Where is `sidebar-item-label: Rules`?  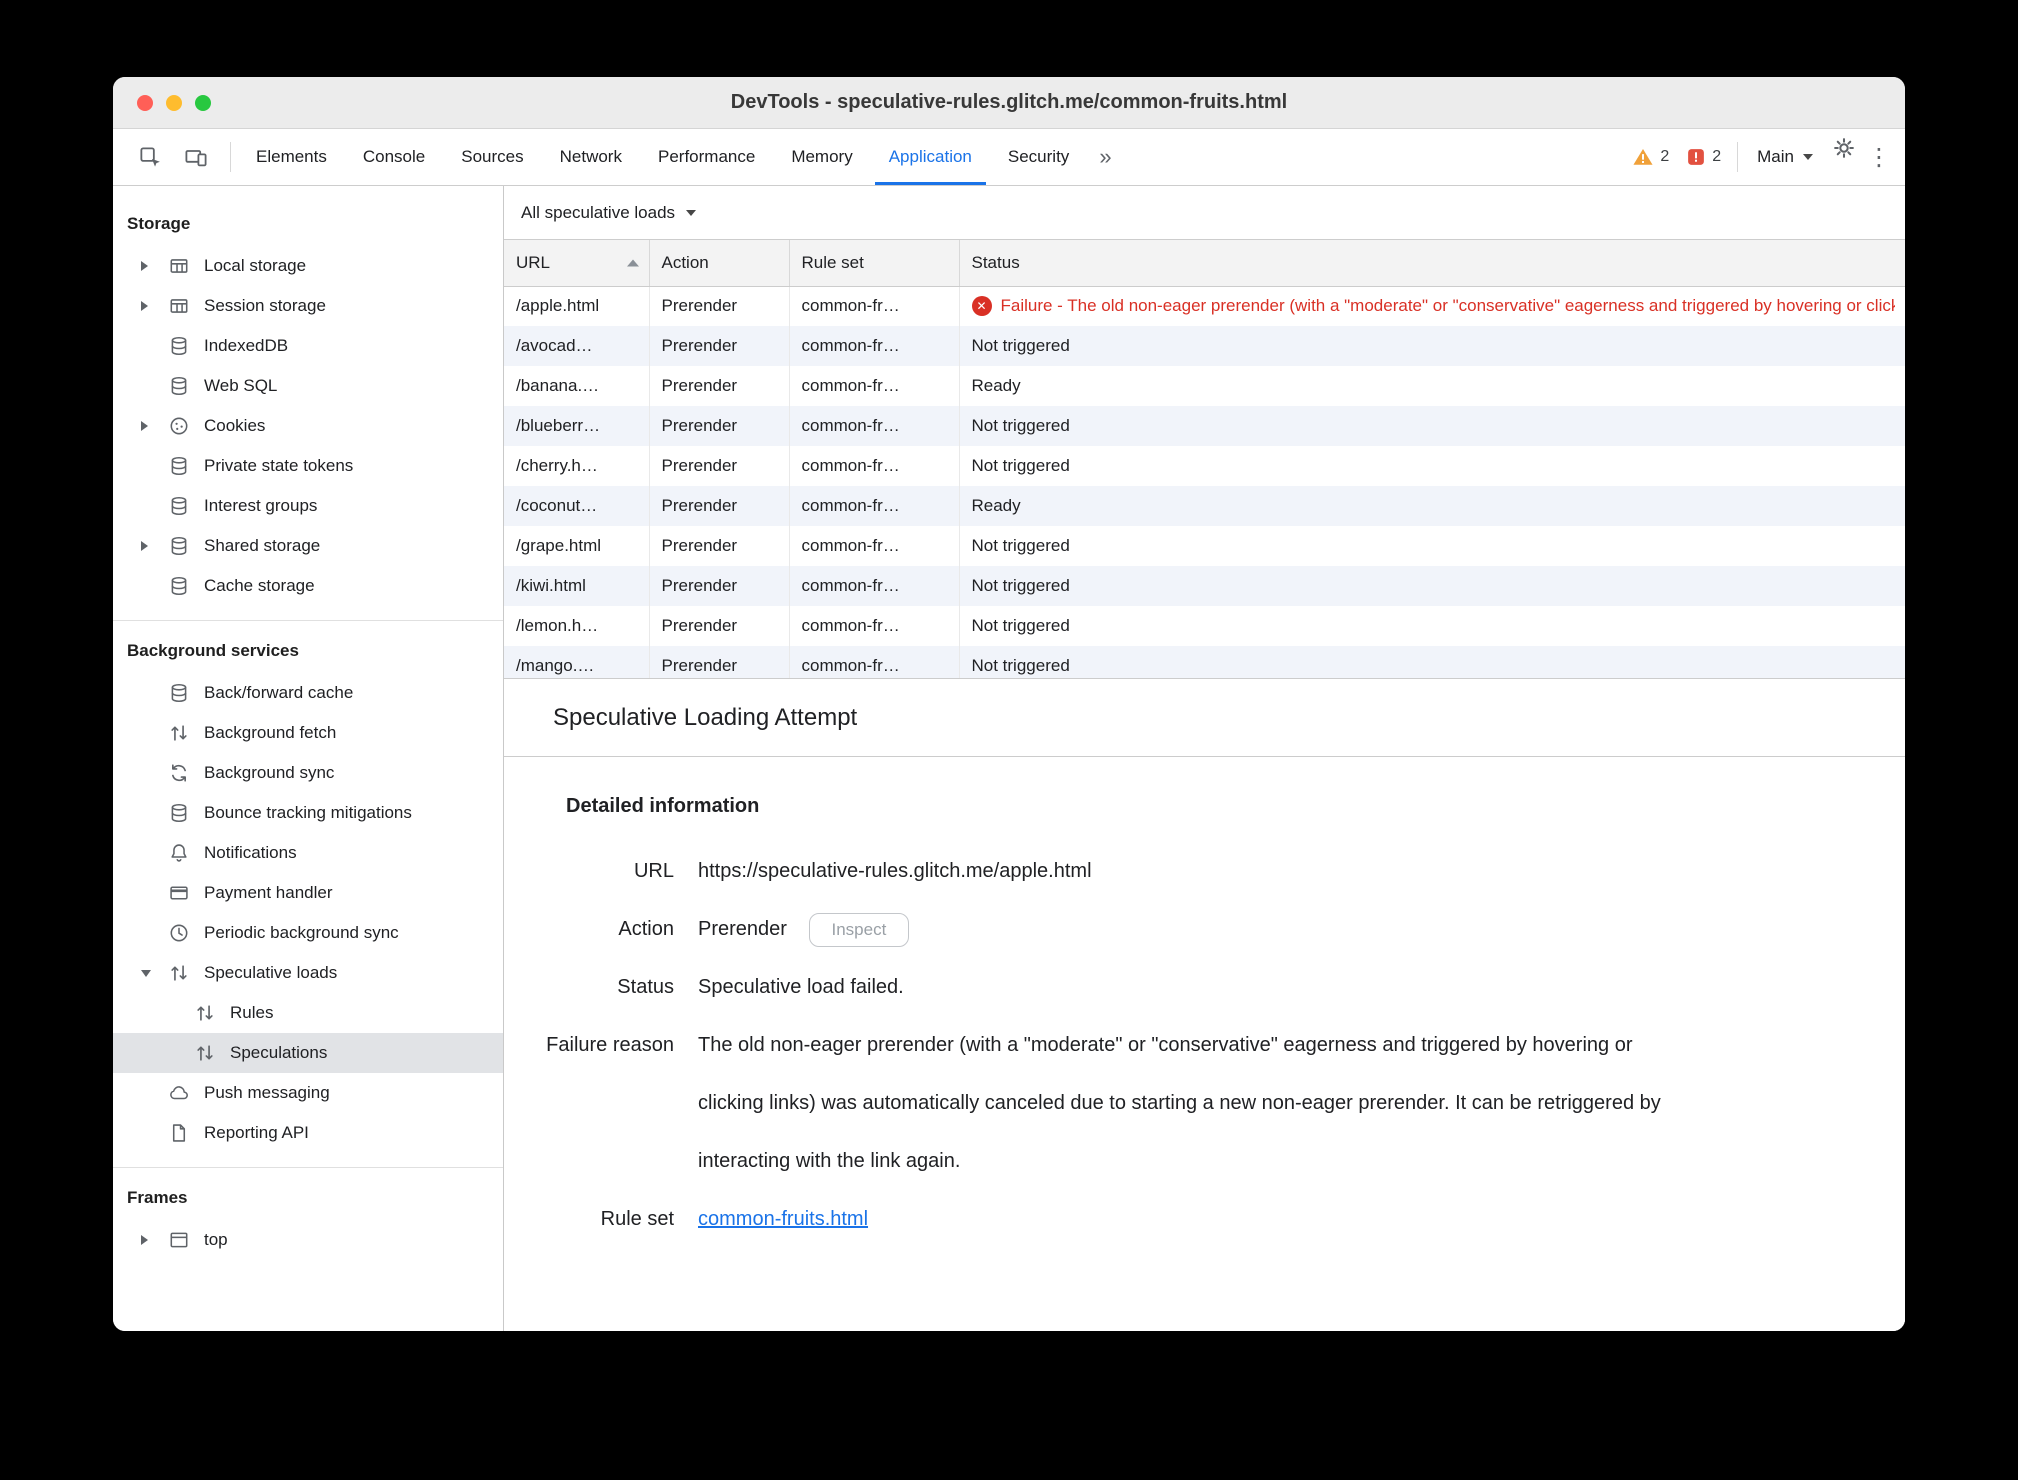
sidebar-item-label: Rules is located at coordinates (252, 1012).